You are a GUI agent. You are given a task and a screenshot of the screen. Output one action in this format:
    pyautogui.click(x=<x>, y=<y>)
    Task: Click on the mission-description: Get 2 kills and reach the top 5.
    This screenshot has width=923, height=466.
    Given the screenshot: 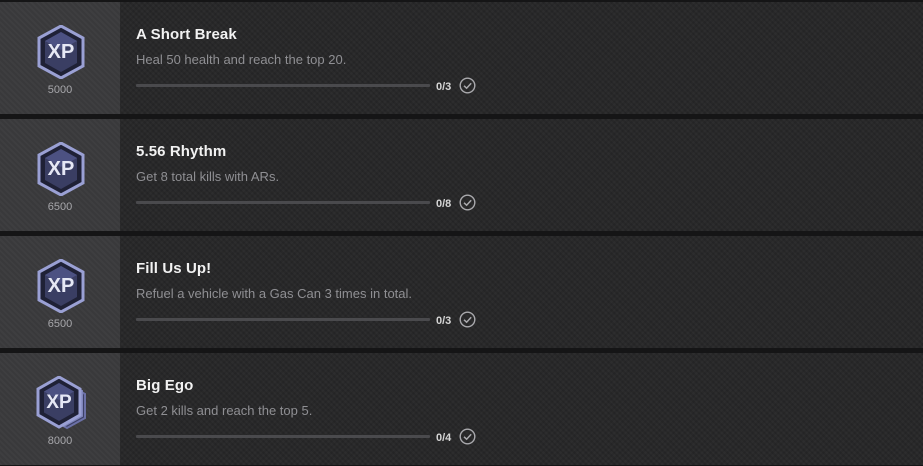 What is the action you would take?
    pyautogui.click(x=224, y=410)
    